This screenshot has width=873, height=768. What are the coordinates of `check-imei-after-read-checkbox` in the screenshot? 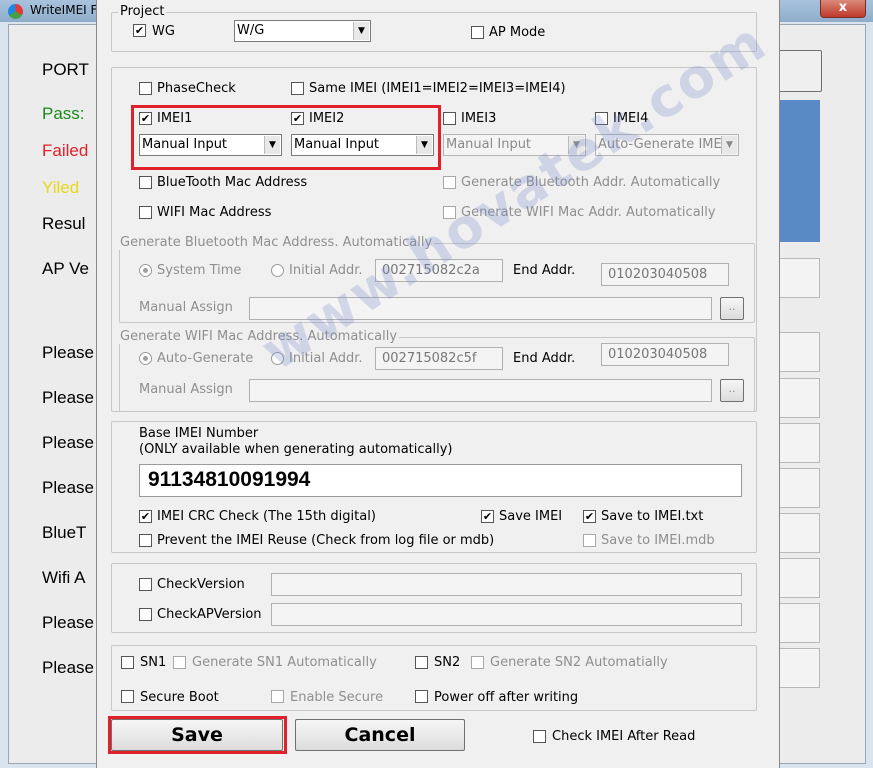 It's located at (539, 736).